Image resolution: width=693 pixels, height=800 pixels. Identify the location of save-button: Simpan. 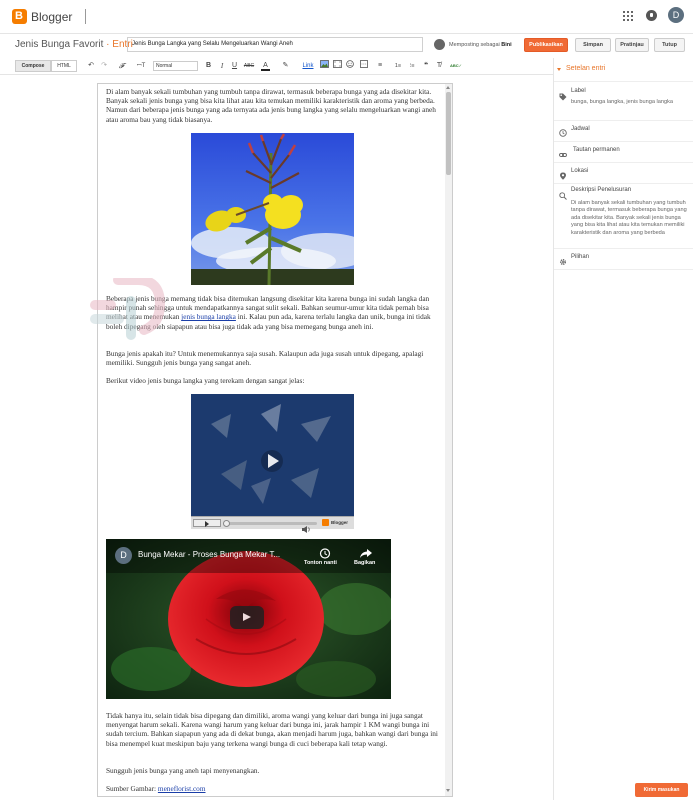
(593, 45).